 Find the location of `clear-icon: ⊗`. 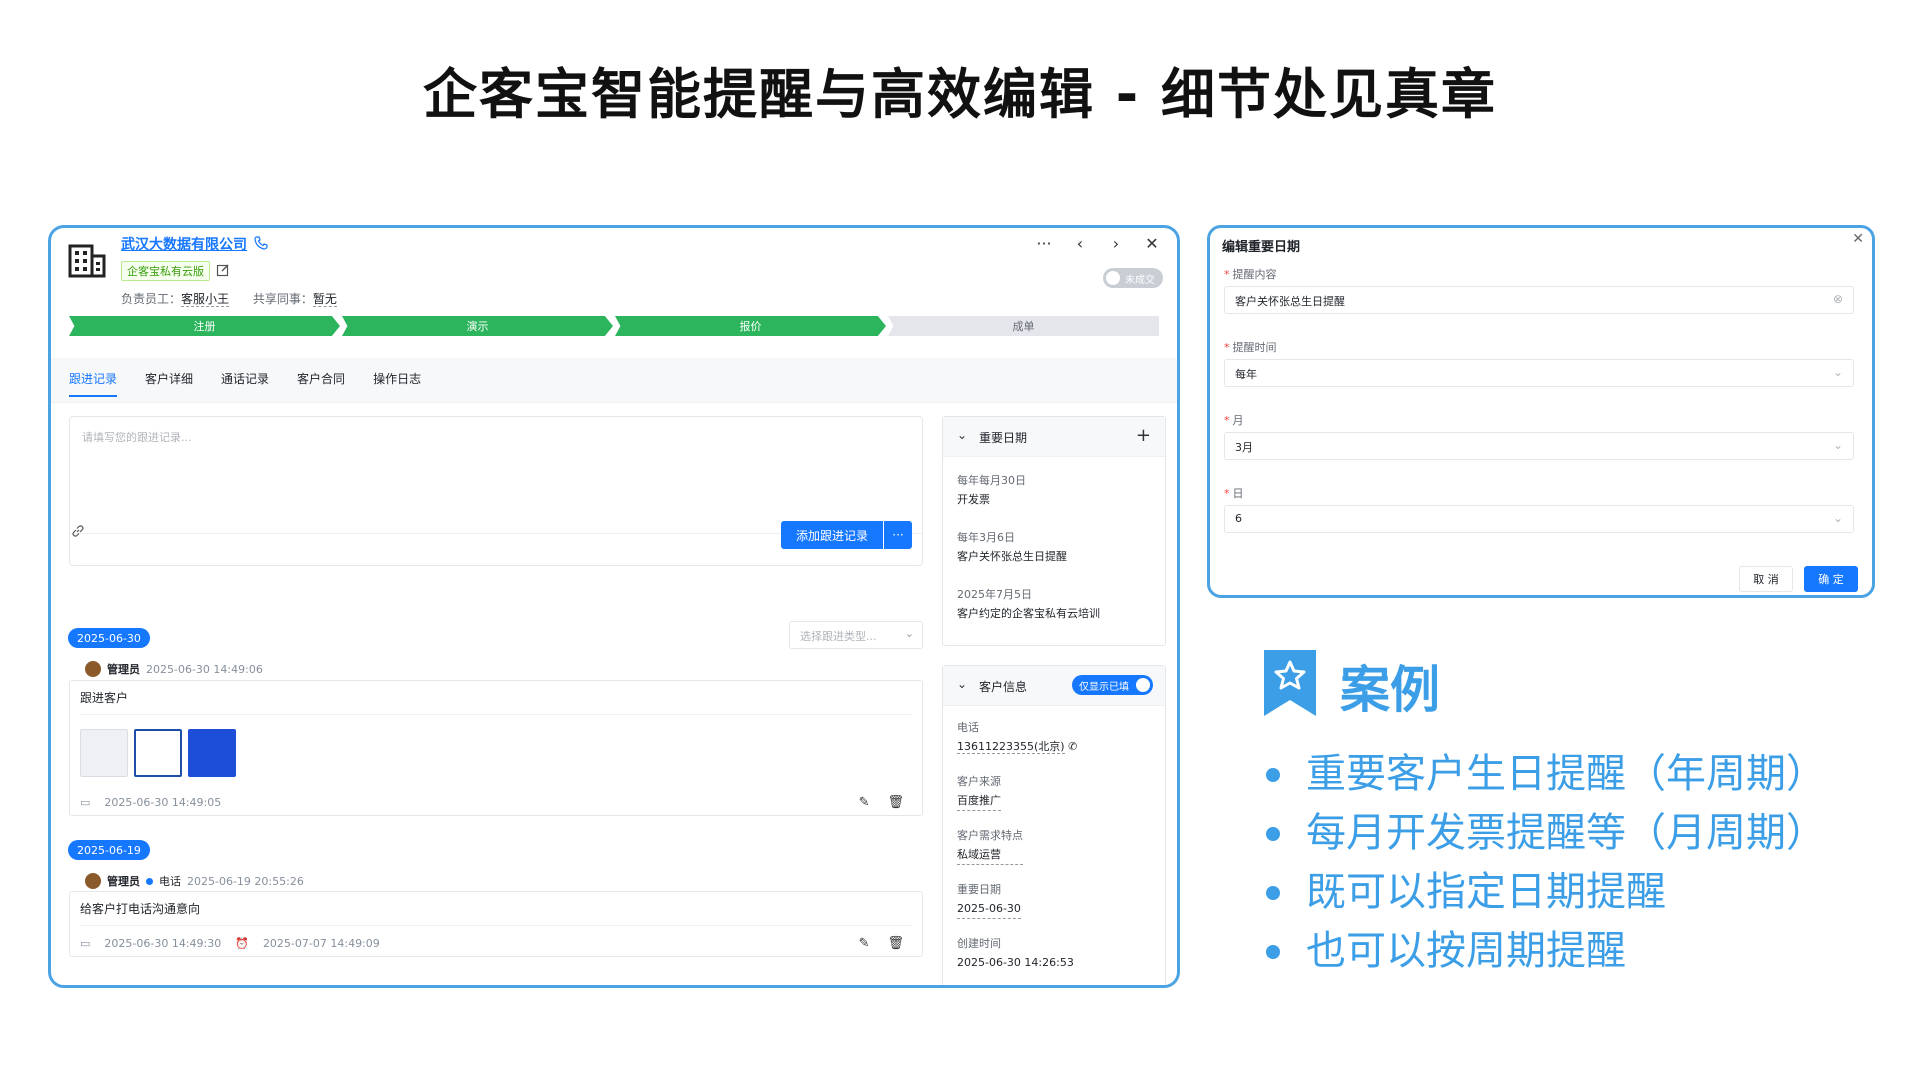

clear-icon: ⊗ is located at coordinates (1838, 299).